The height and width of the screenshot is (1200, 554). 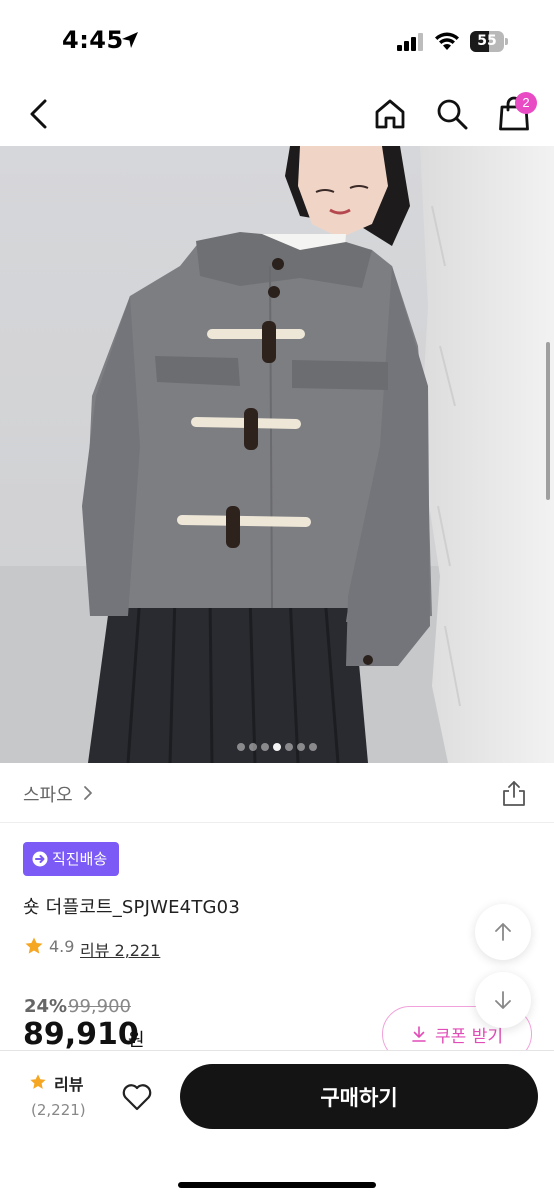 What do you see at coordinates (390, 114) in the screenshot?
I see `home-icon` at bounding box center [390, 114].